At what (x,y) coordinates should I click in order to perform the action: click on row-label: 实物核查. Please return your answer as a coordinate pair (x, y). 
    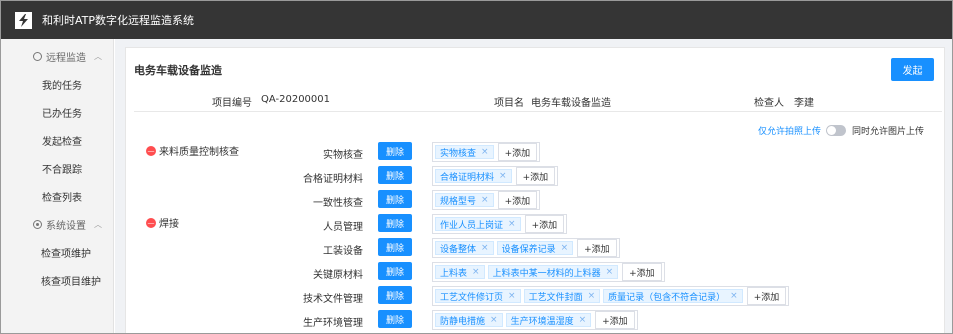
    Looking at the image, I should click on (343, 155).